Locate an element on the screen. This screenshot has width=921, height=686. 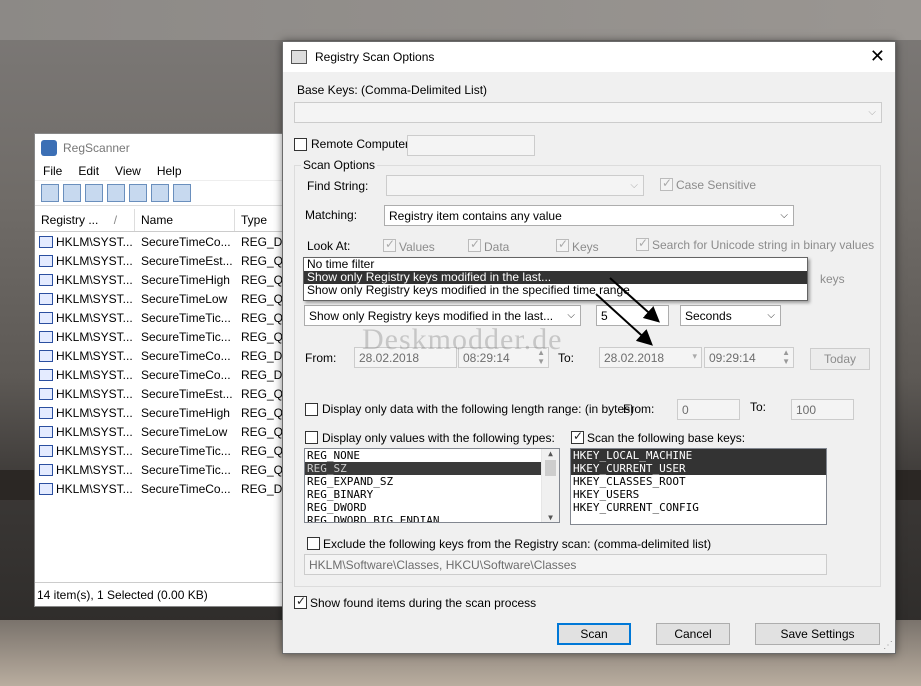
arrow-to-to-date is located at coordinates (624, 319).